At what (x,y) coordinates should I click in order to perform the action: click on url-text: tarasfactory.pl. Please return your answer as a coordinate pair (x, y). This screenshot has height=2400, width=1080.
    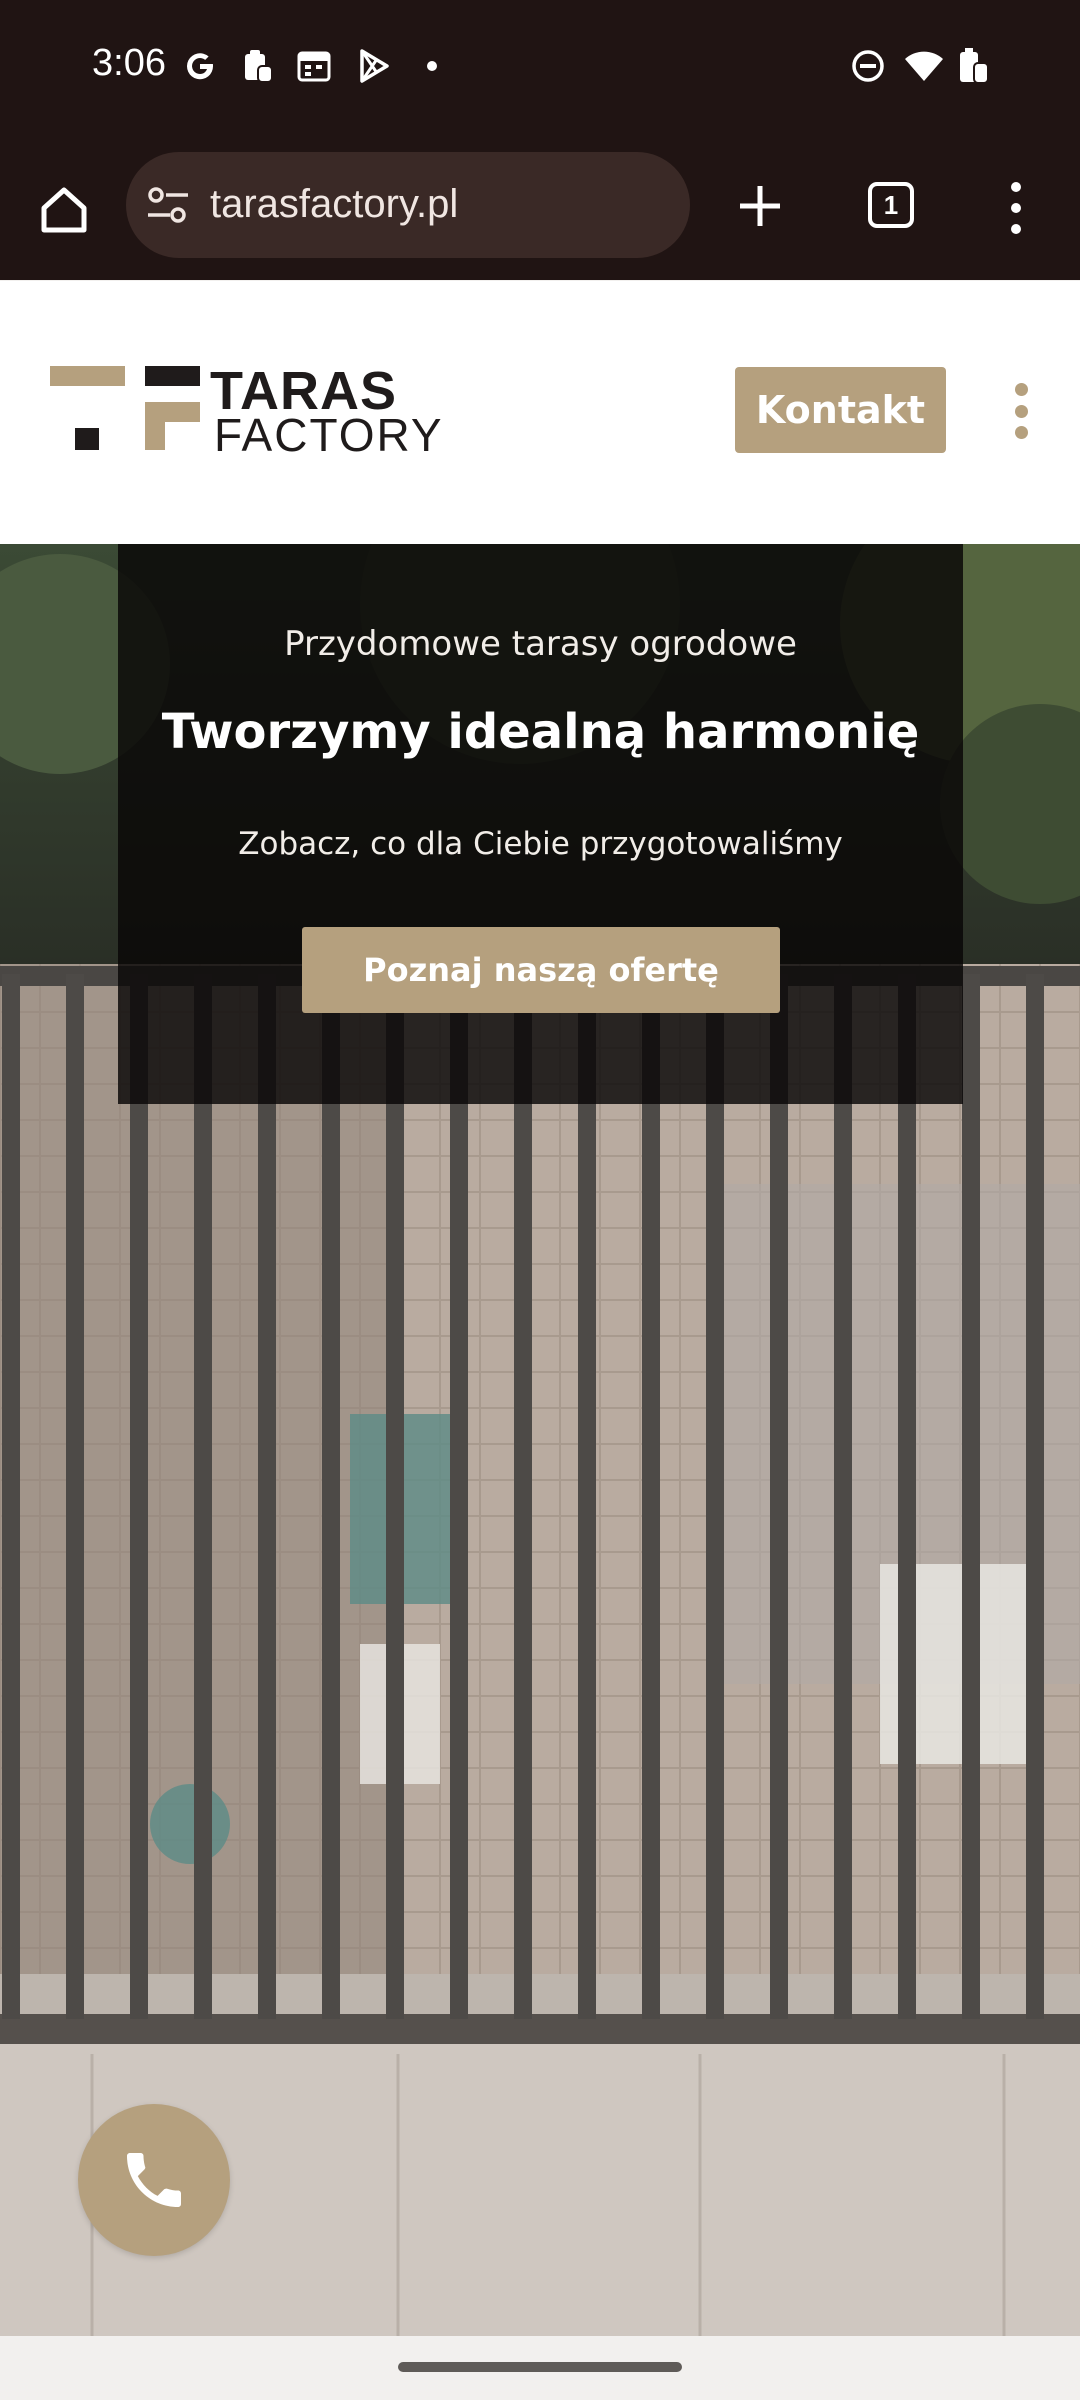
    Looking at the image, I should click on (334, 204).